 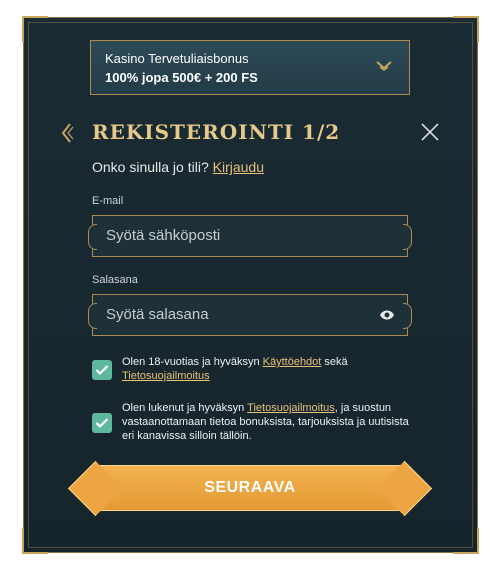 What do you see at coordinates (384, 66) in the screenshot?
I see `chevron-down-icon` at bounding box center [384, 66].